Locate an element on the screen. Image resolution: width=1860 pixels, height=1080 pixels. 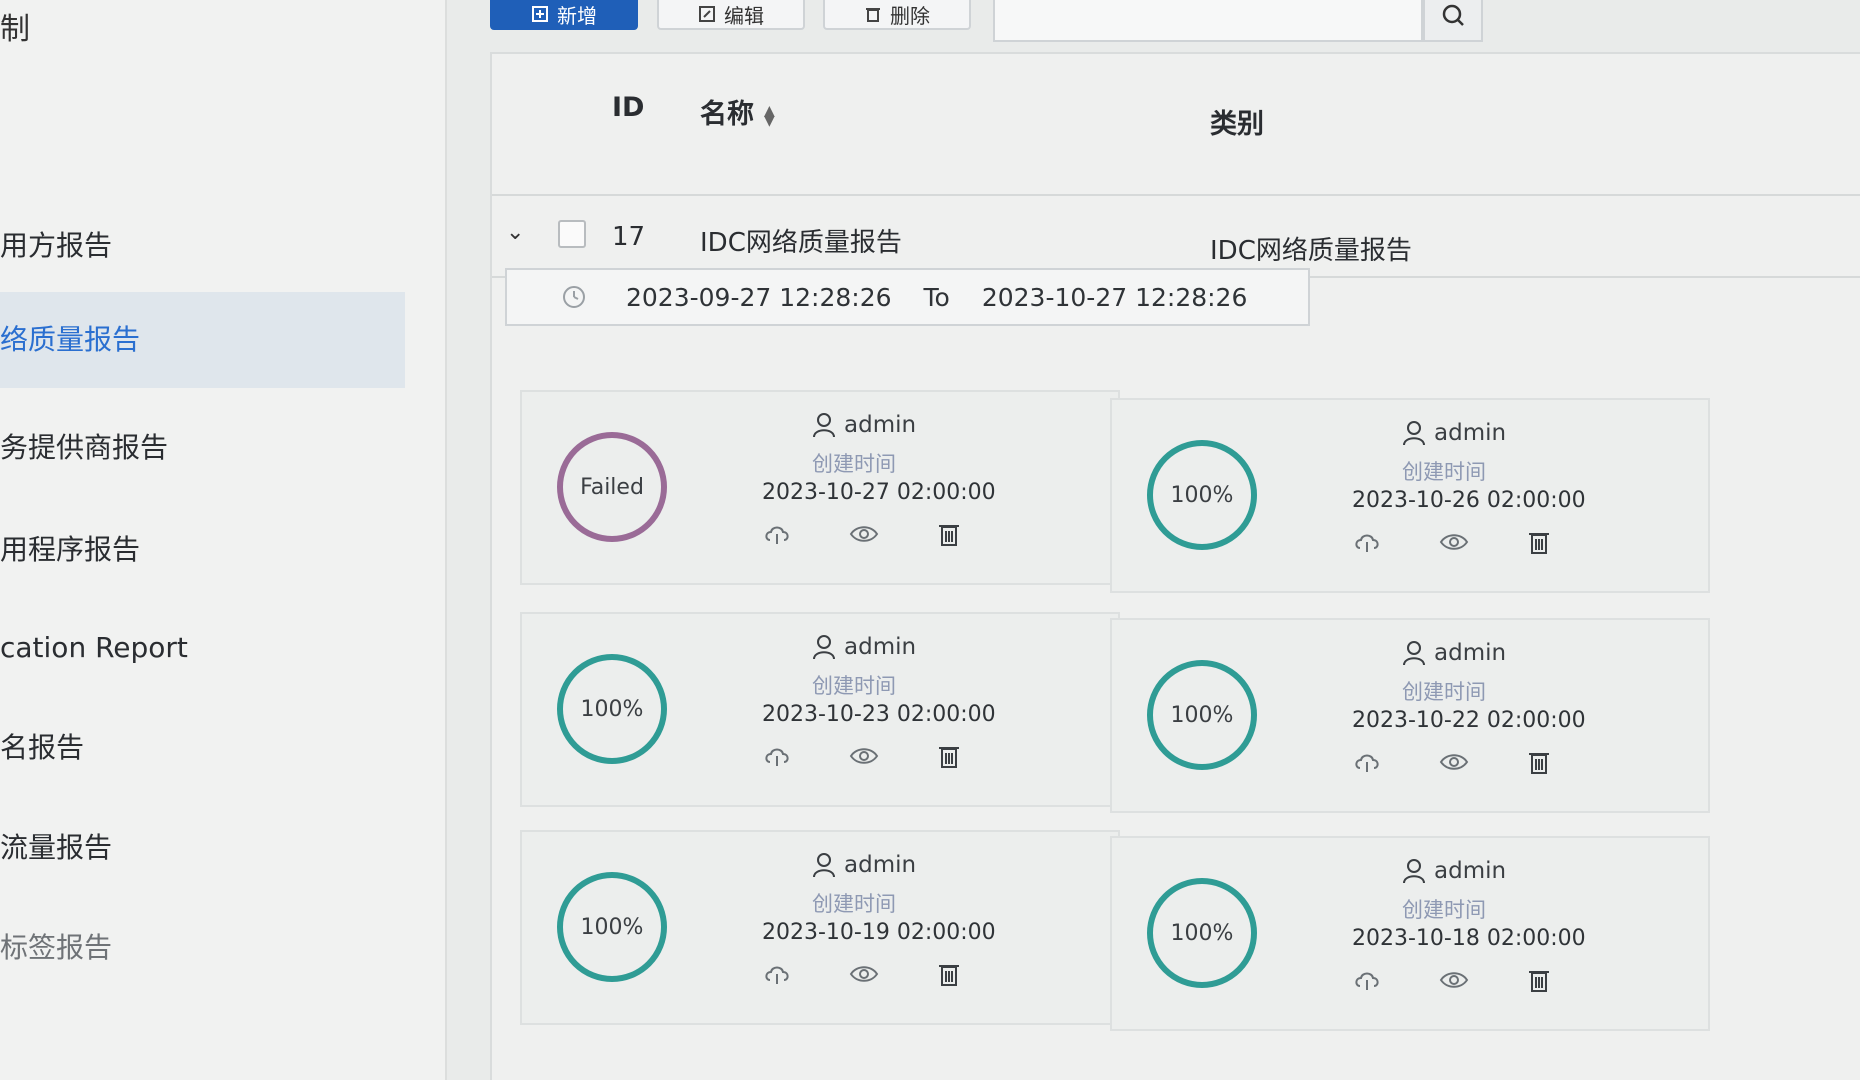
edit-button: 编辑 is located at coordinates (731, 15).